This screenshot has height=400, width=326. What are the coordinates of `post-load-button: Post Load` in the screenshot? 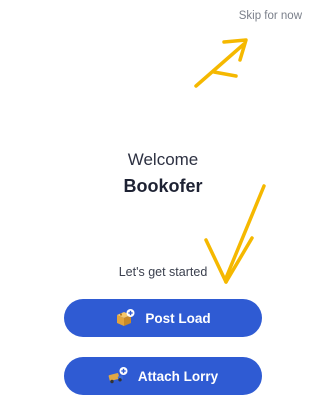 It's located at (163, 318).